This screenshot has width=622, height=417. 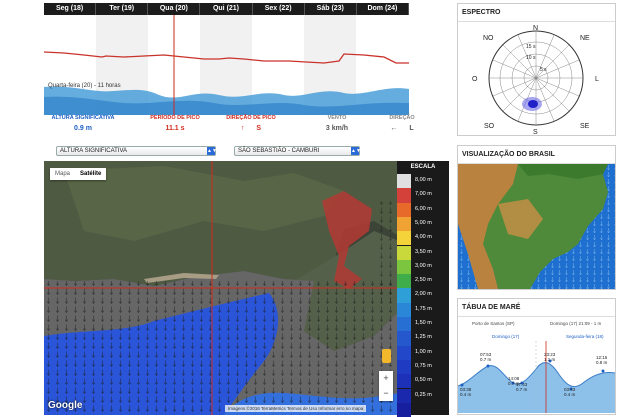 What do you see at coordinates (386, 393) in the screenshot?
I see `zoom-out-button: −` at bounding box center [386, 393].